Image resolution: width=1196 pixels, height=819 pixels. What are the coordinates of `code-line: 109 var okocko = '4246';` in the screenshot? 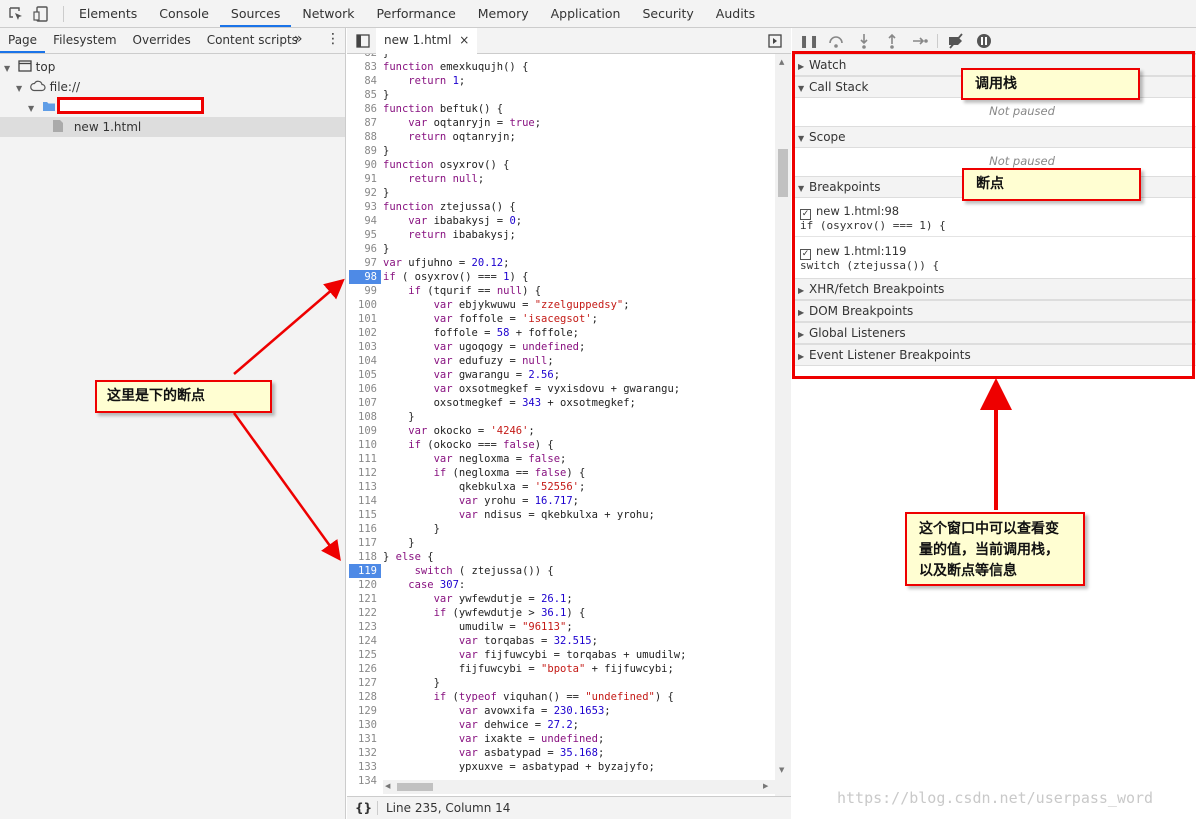 It's located at (562, 431).